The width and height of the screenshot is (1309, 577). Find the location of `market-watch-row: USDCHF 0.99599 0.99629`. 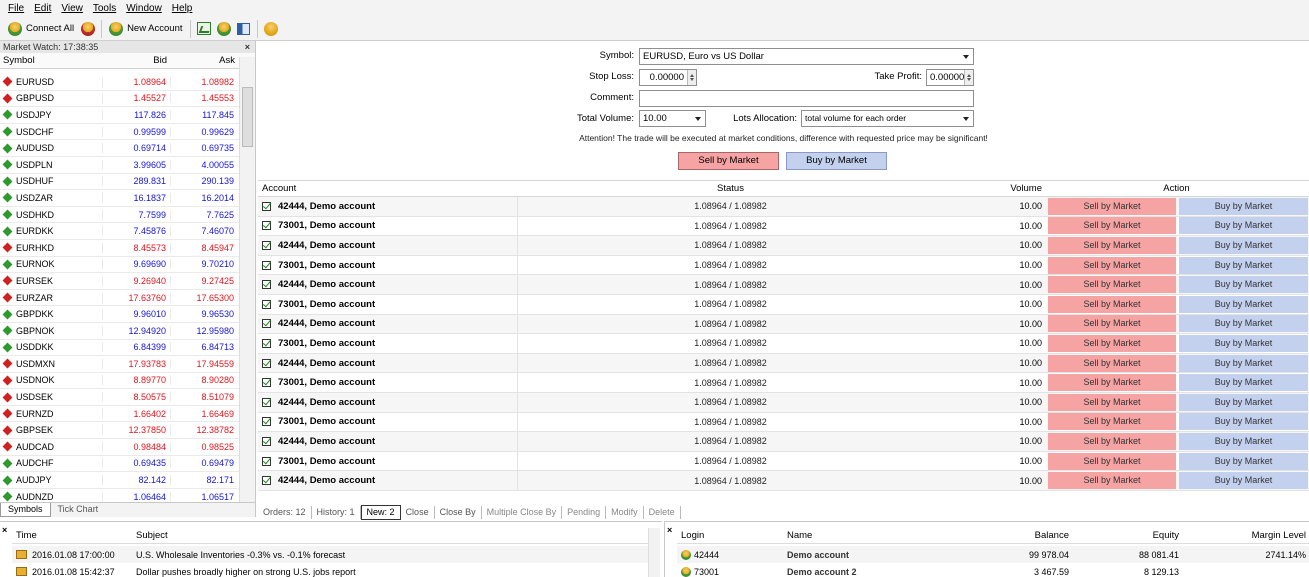

market-watch-row: USDCHF 0.99599 0.99629 is located at coordinates (119, 132).